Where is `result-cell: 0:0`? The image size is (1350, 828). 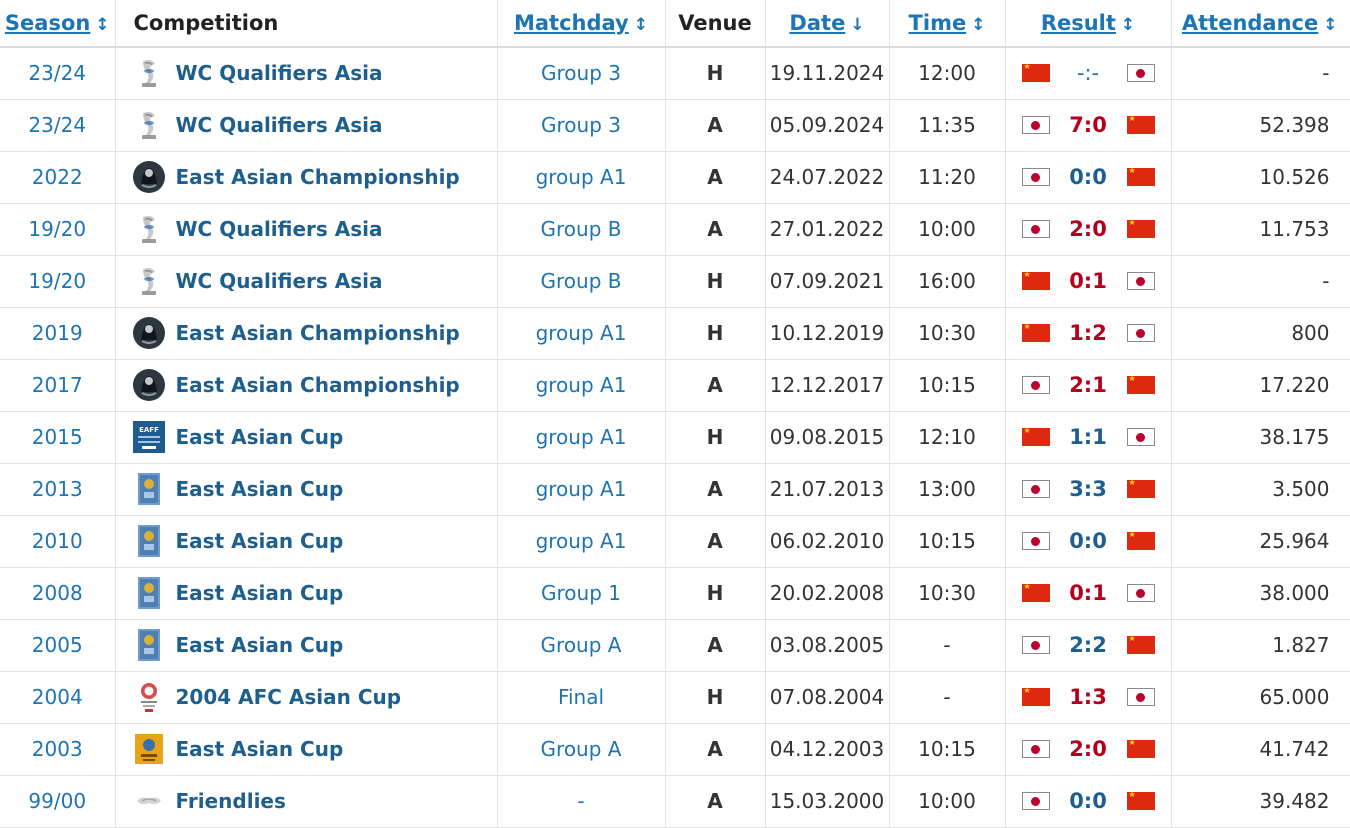 result-cell: 0:0 is located at coordinates (1088, 541).